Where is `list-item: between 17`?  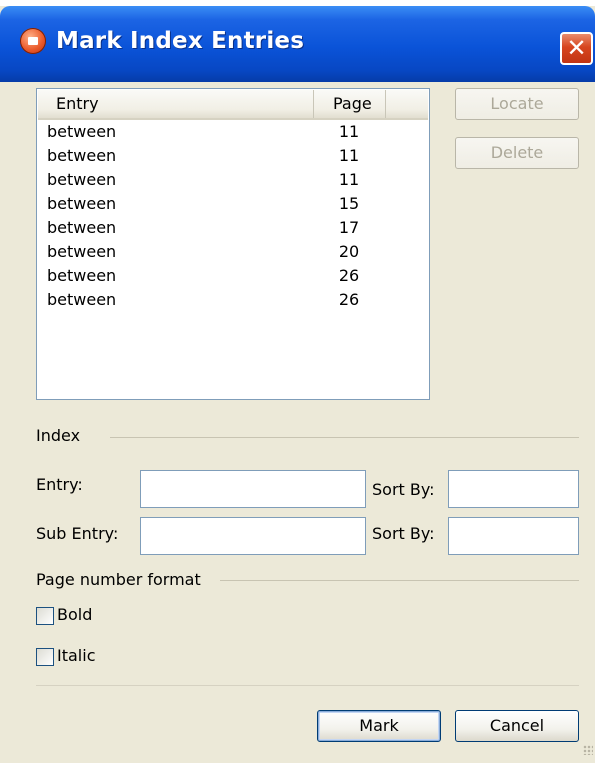 list-item: between 17 is located at coordinates (233, 230).